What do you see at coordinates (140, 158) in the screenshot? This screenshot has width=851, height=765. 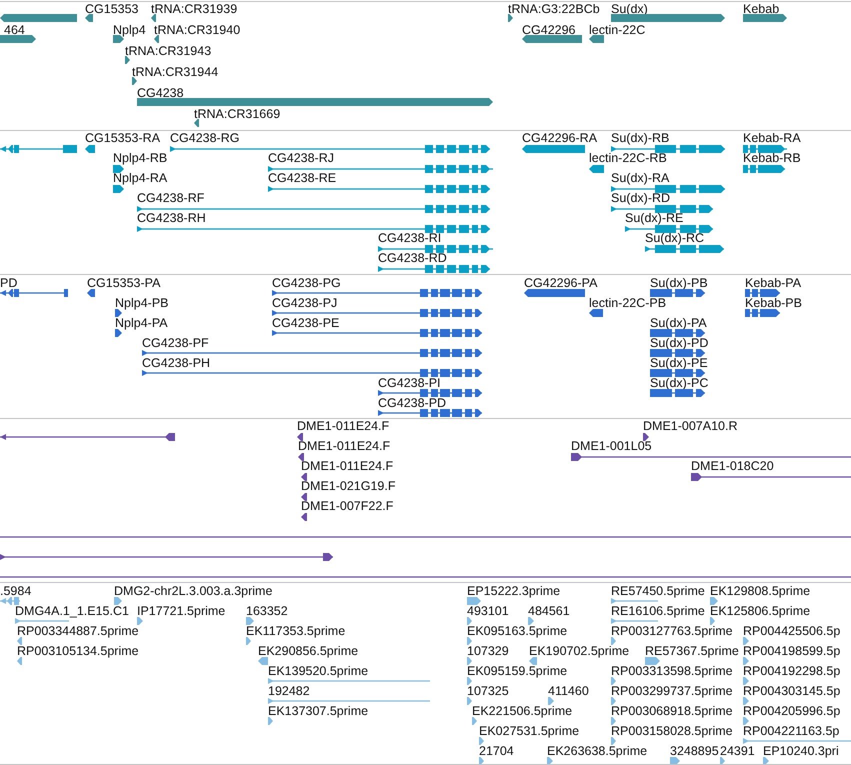 I see `feature-label: Nplp4-RB` at bounding box center [140, 158].